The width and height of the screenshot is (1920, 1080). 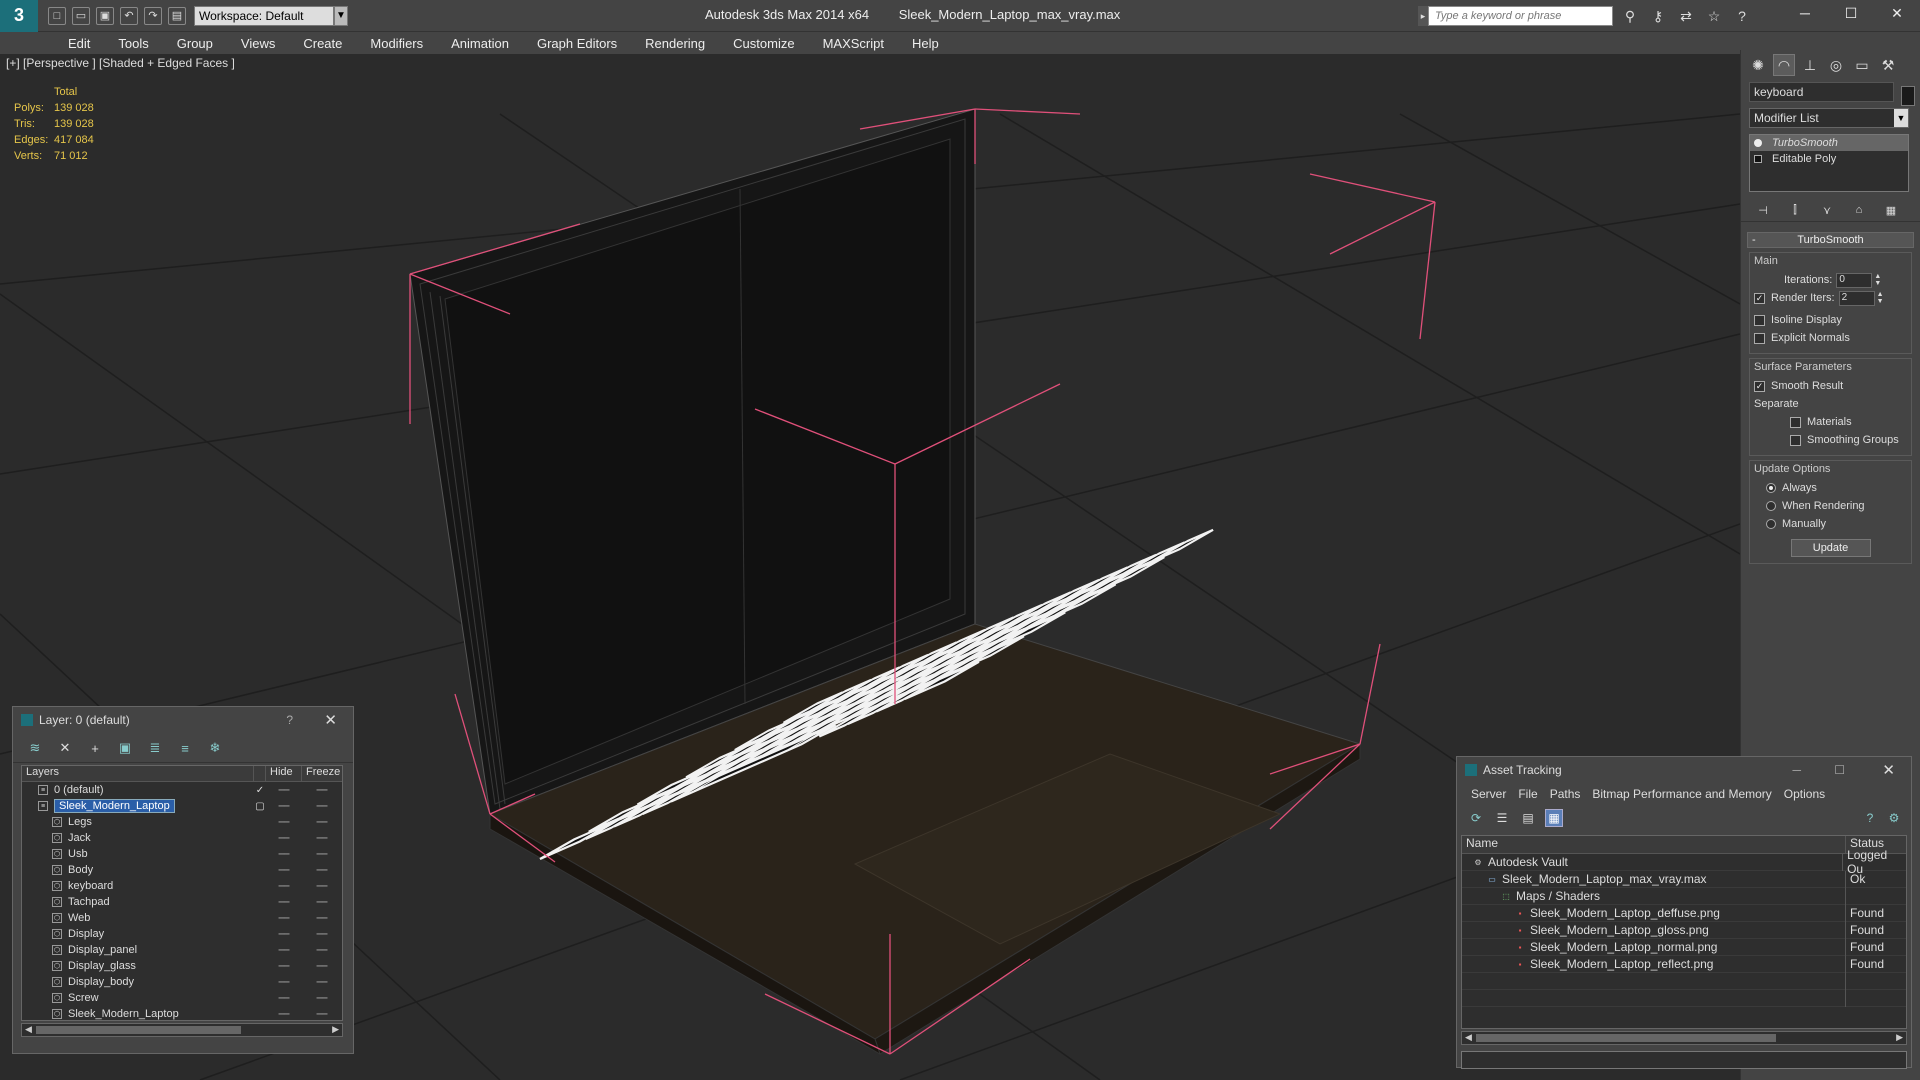 What do you see at coordinates (1686, 16) in the screenshot?
I see `exchange-icon: ⇄` at bounding box center [1686, 16].